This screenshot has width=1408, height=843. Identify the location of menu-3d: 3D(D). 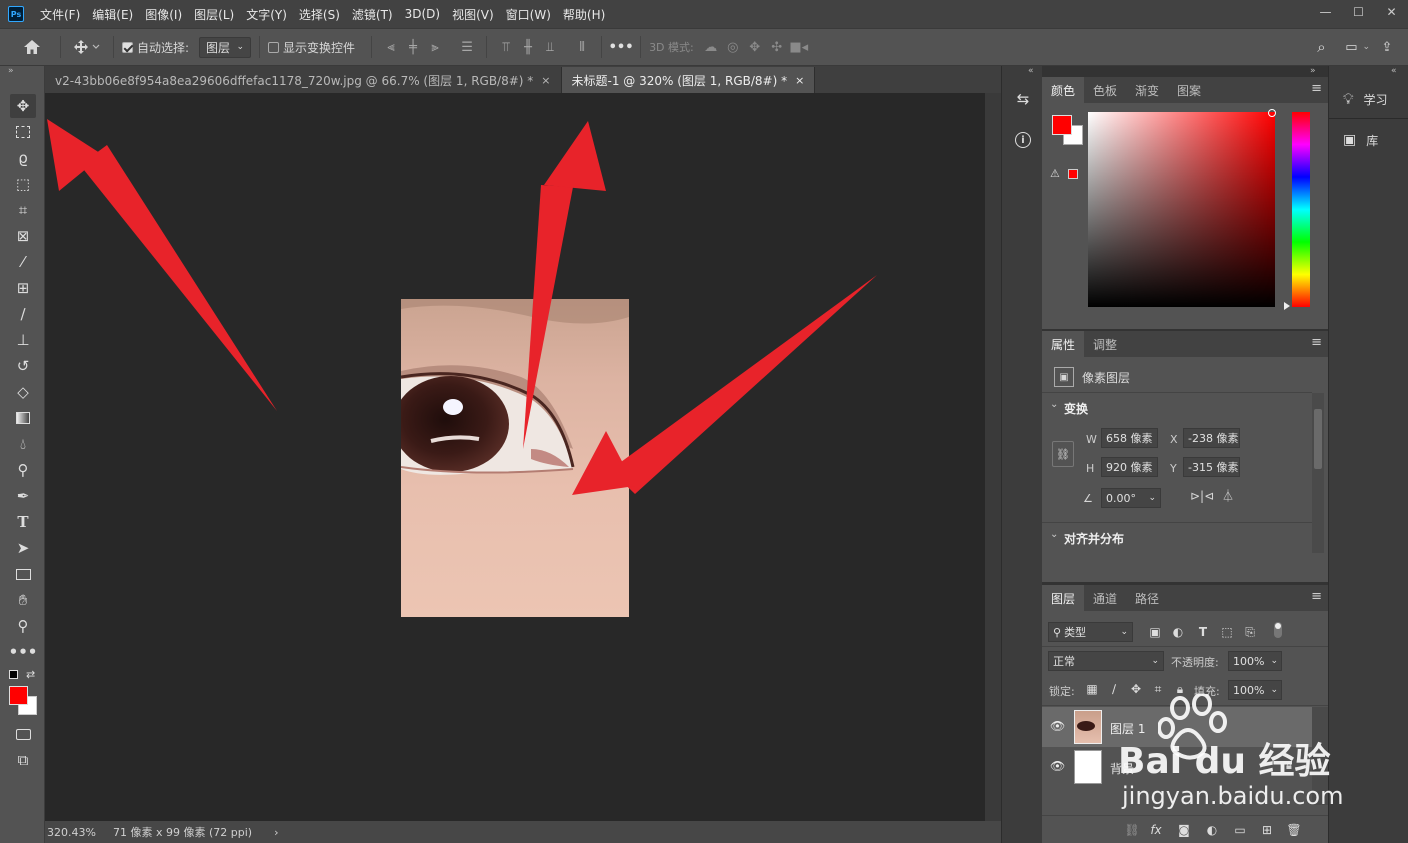
(422, 14).